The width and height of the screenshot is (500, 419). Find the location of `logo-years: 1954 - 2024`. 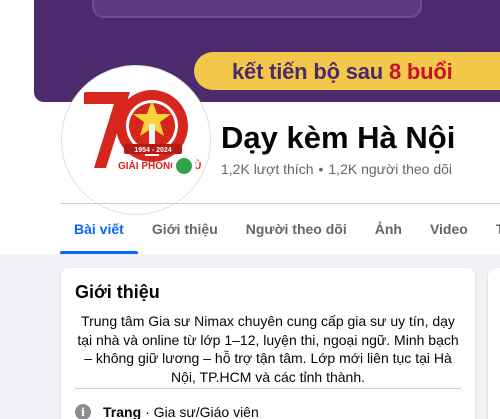

logo-years: 1954 - 2024 is located at coordinates (152, 150).